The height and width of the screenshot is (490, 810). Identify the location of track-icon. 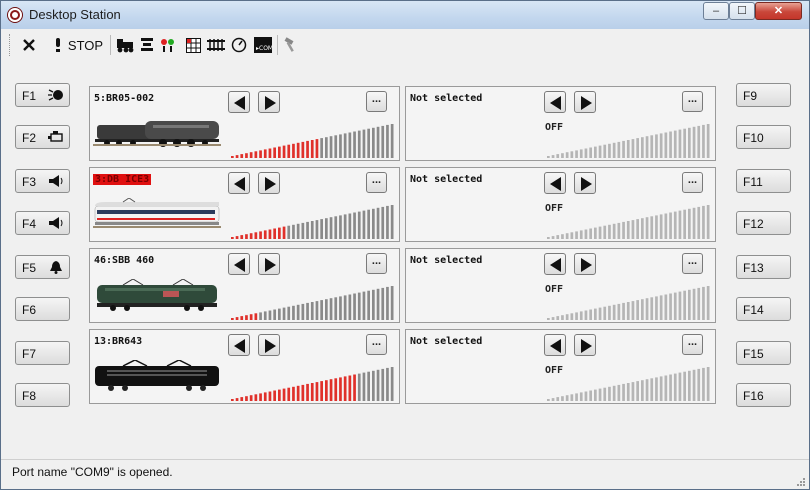
(216, 45).